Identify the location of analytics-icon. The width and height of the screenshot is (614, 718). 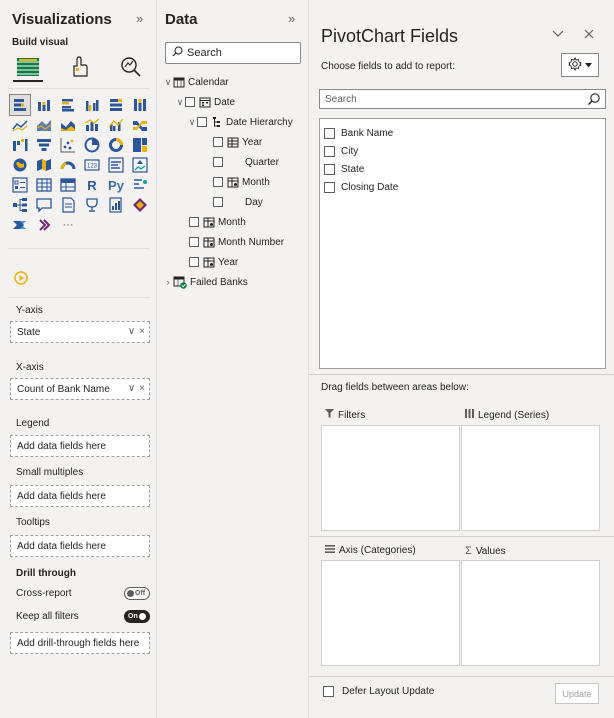
(131, 67).